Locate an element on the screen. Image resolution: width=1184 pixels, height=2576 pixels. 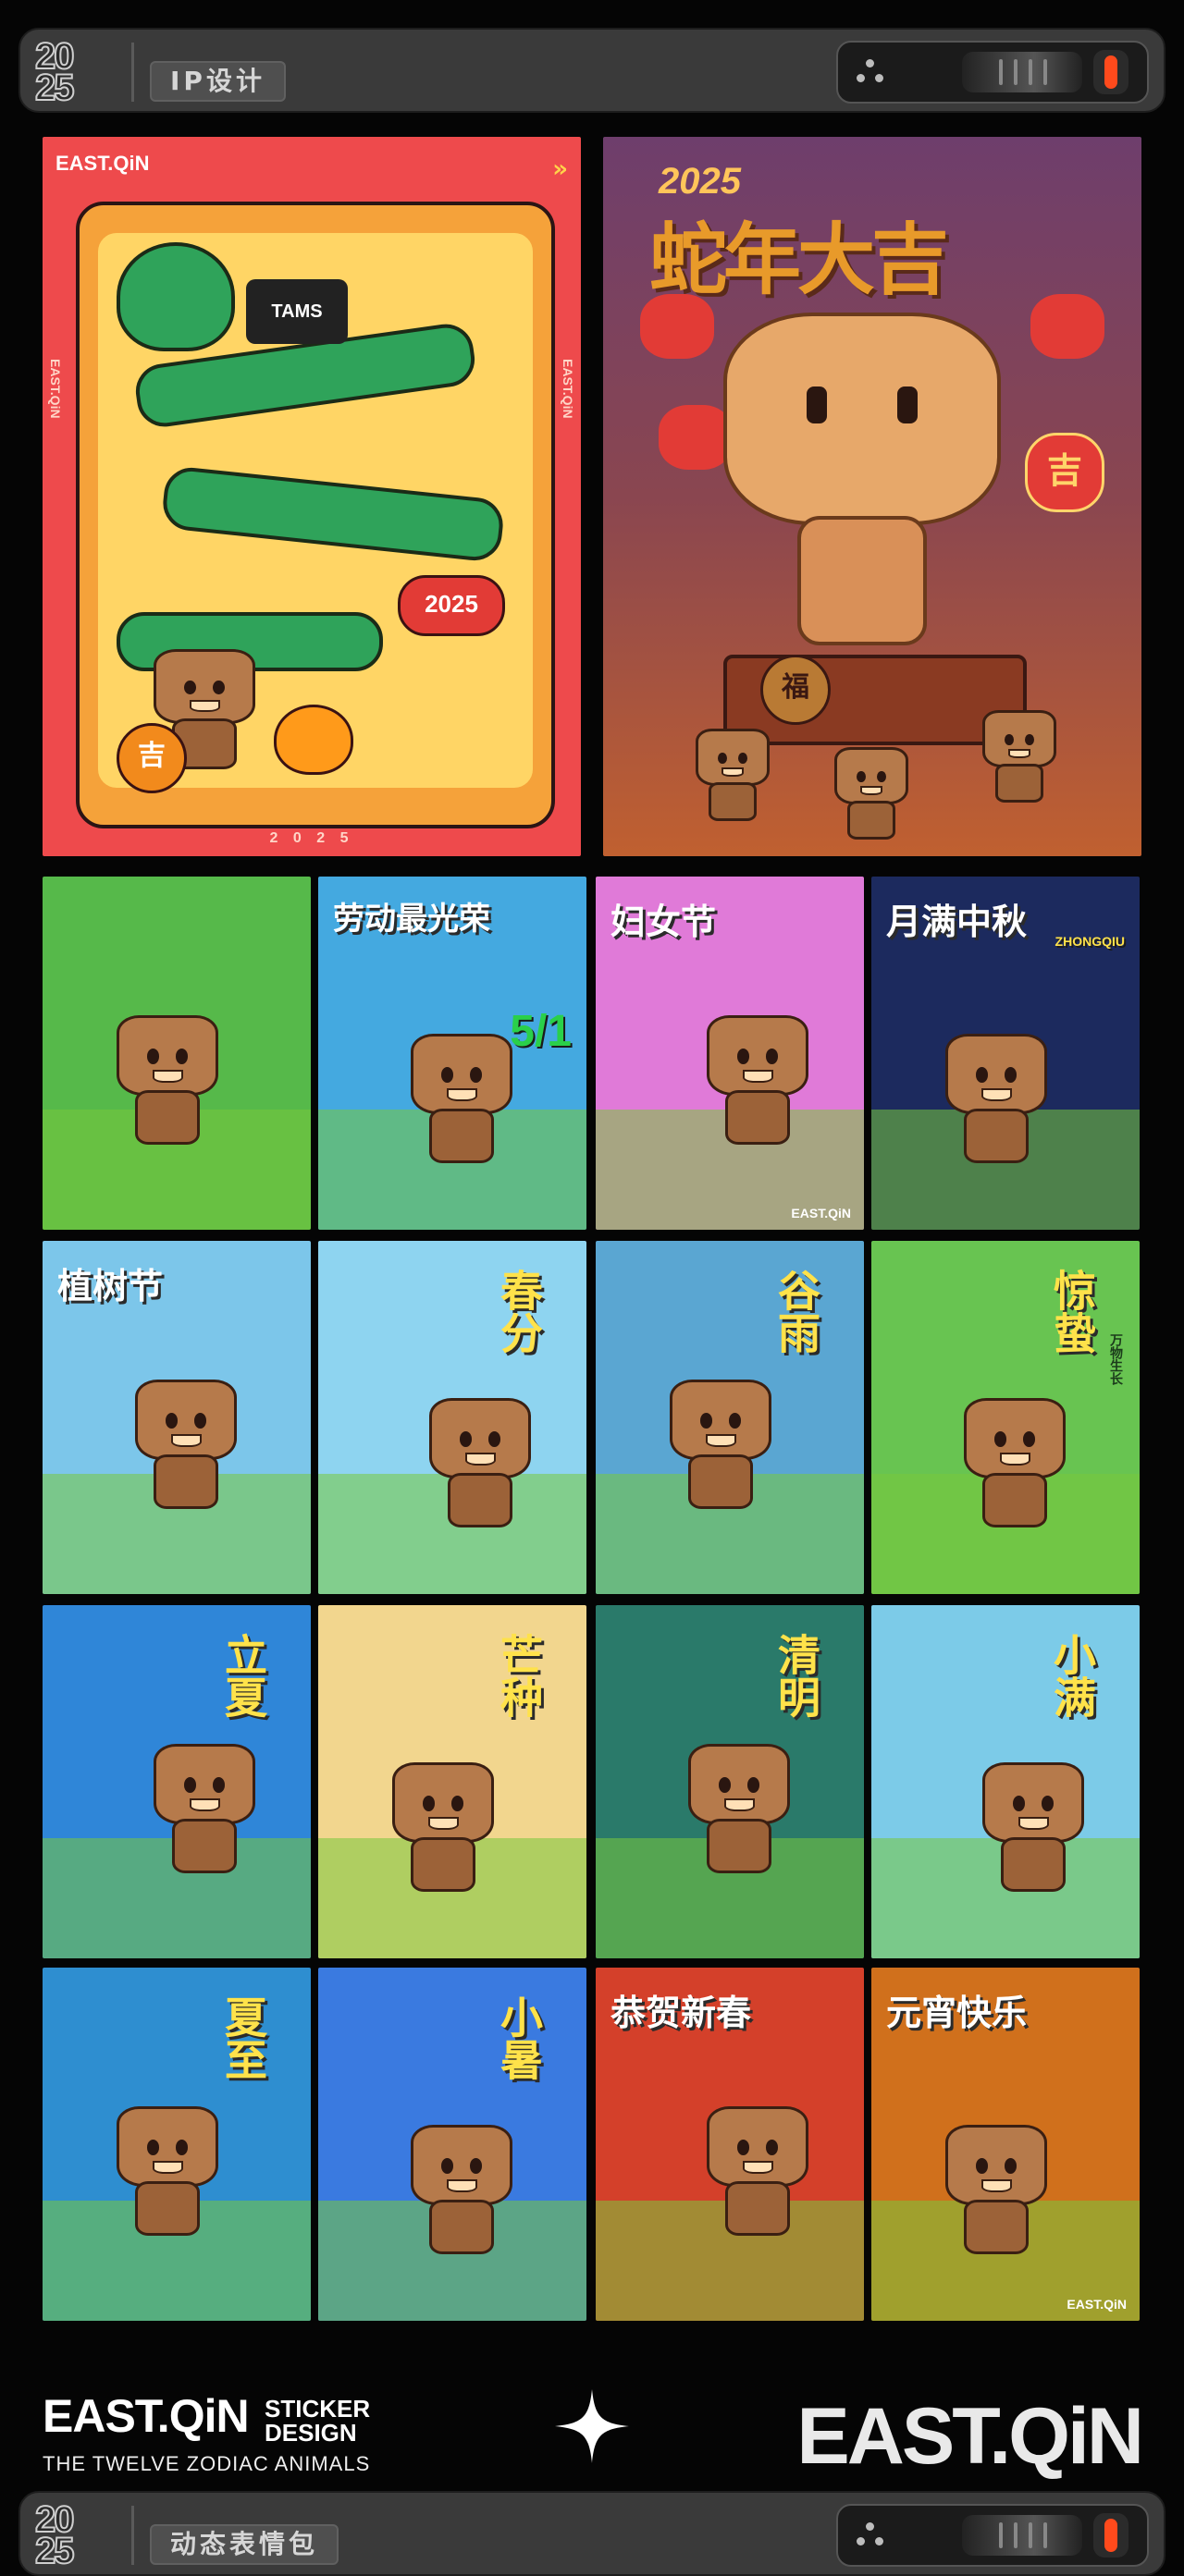
side-text-left: EAST.QiN is located at coordinates (55, 389).